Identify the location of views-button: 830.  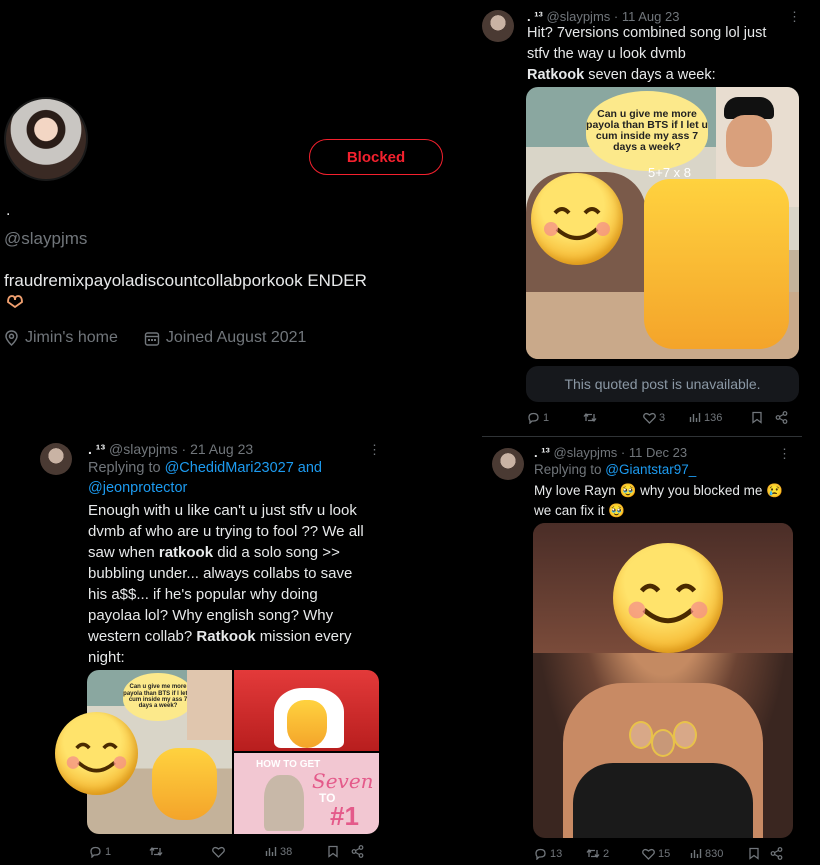
(719, 854).